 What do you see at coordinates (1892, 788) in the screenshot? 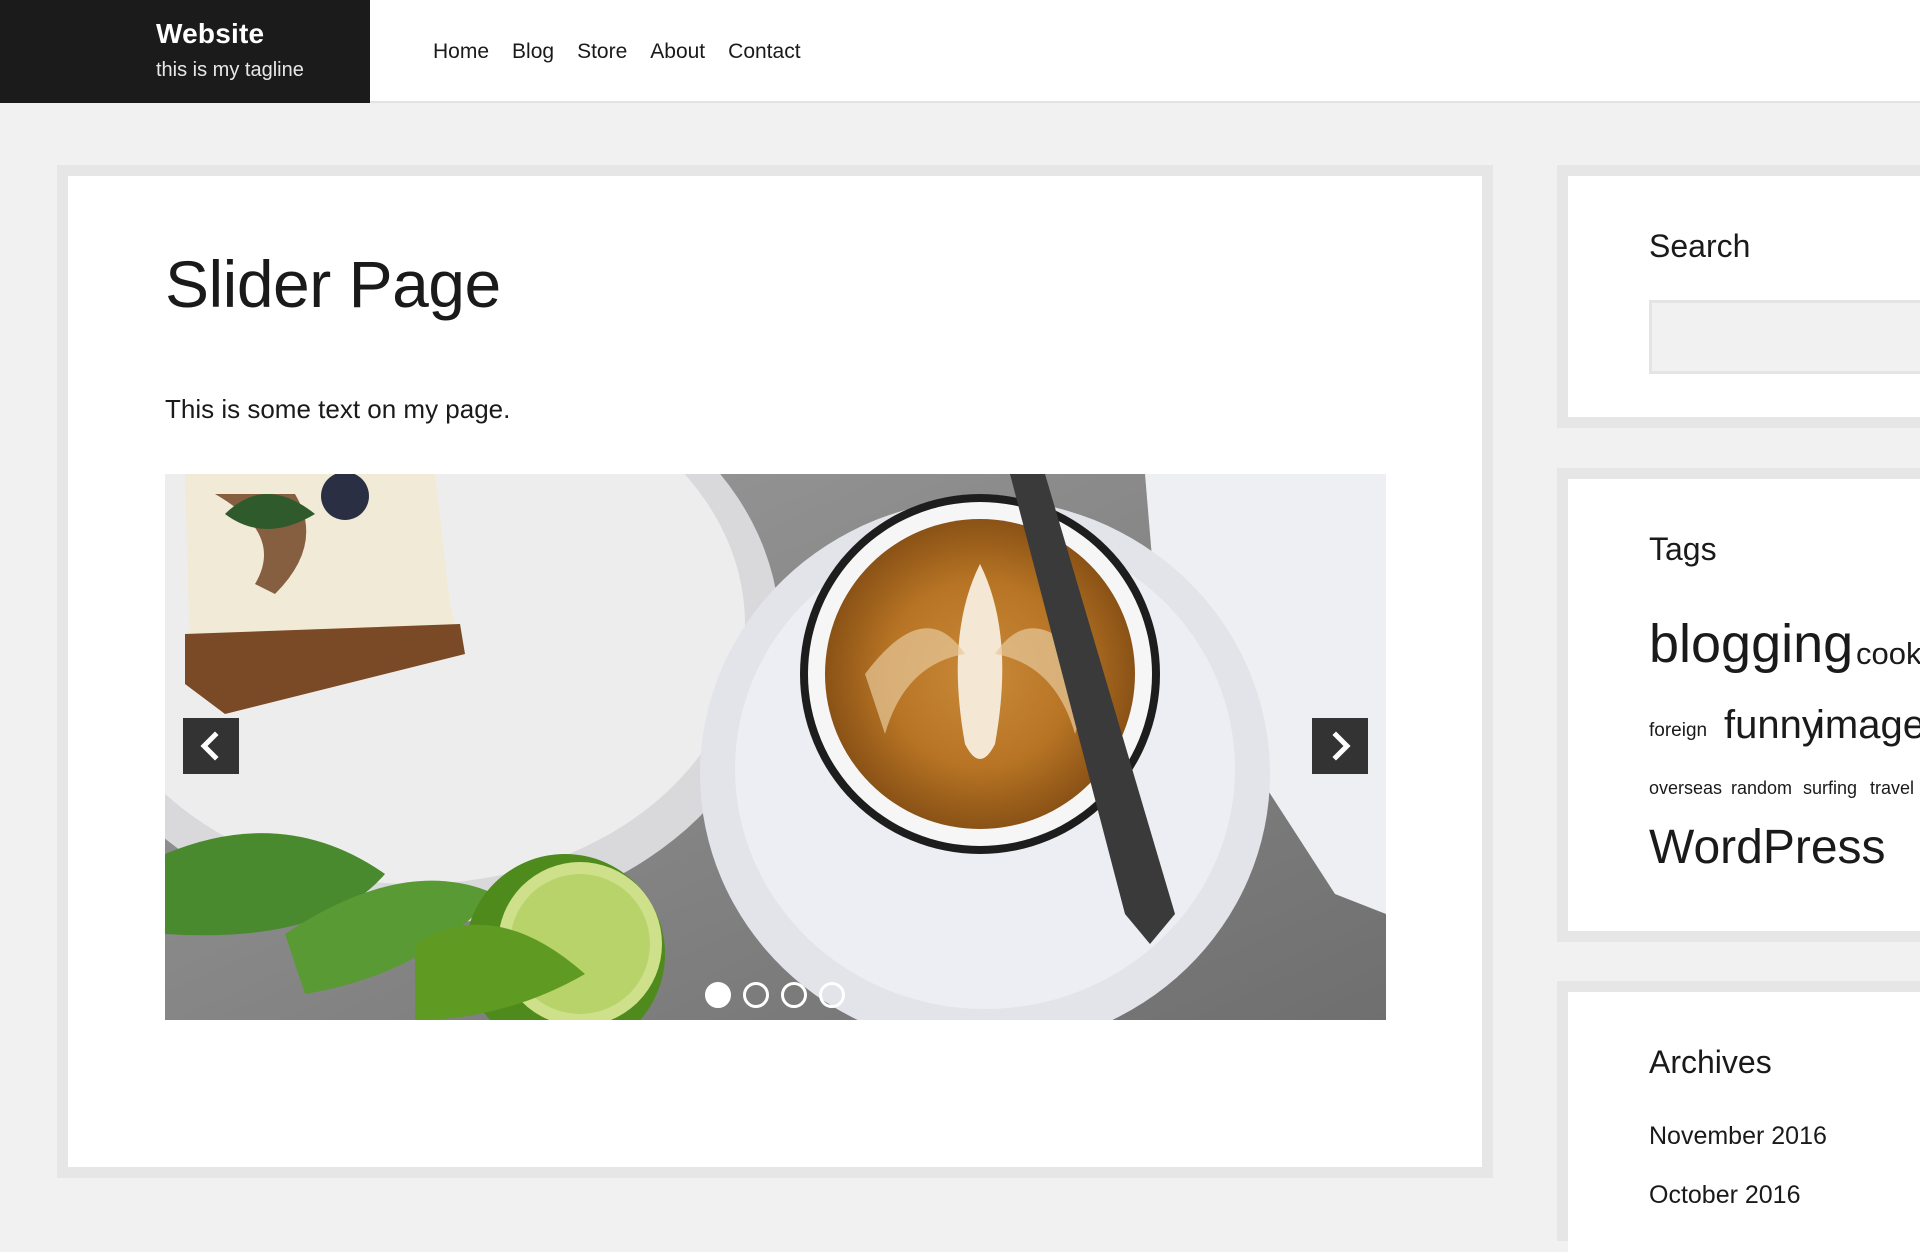
I see `tag-link-travel: travel` at bounding box center [1892, 788].